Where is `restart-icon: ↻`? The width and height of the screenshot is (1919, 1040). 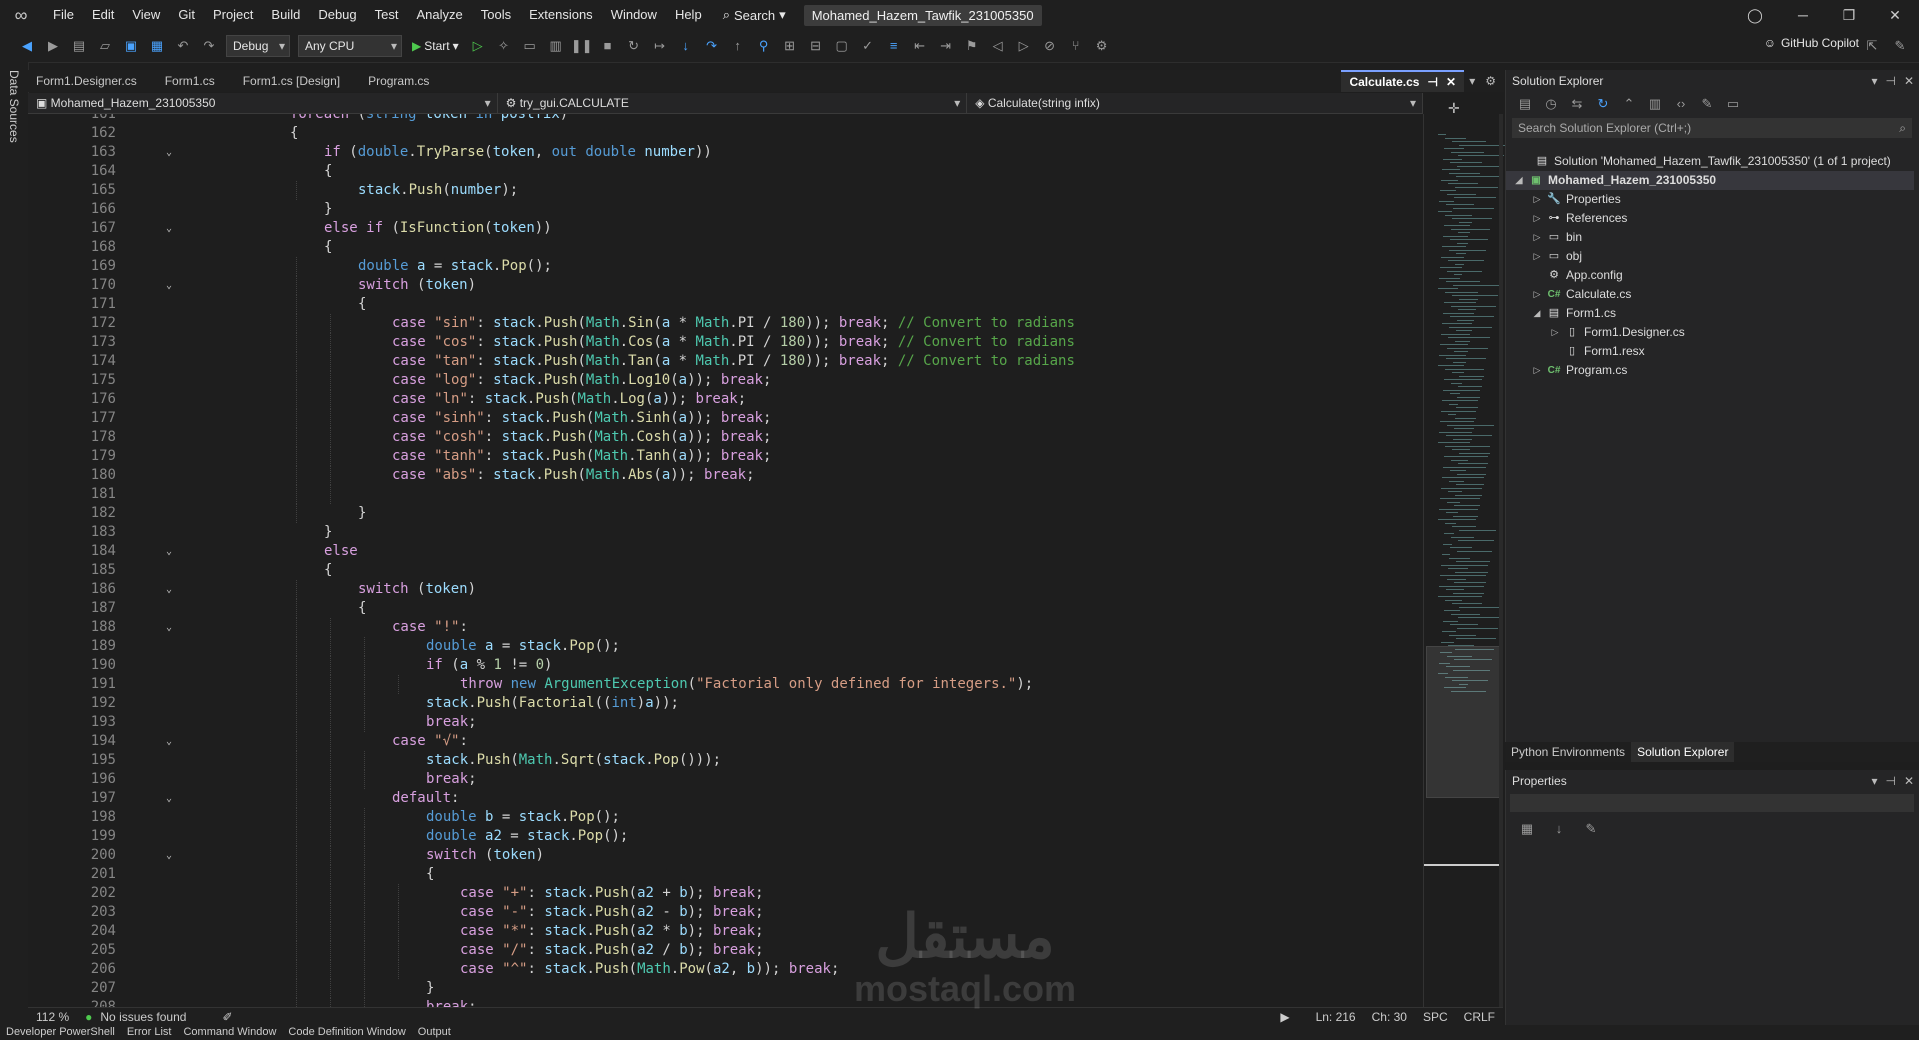 restart-icon: ↻ is located at coordinates (634, 46).